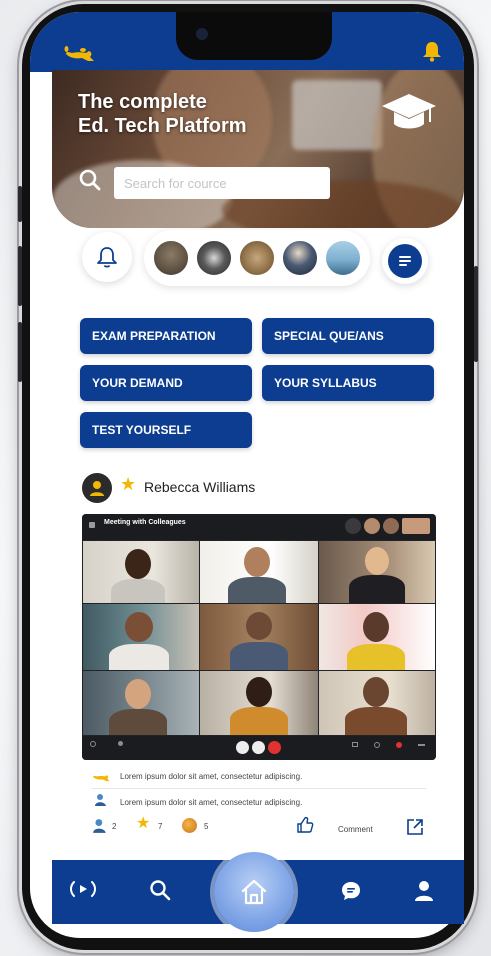  What do you see at coordinates (409, 114) in the screenshot?
I see `graduation-cap-icon` at bounding box center [409, 114].